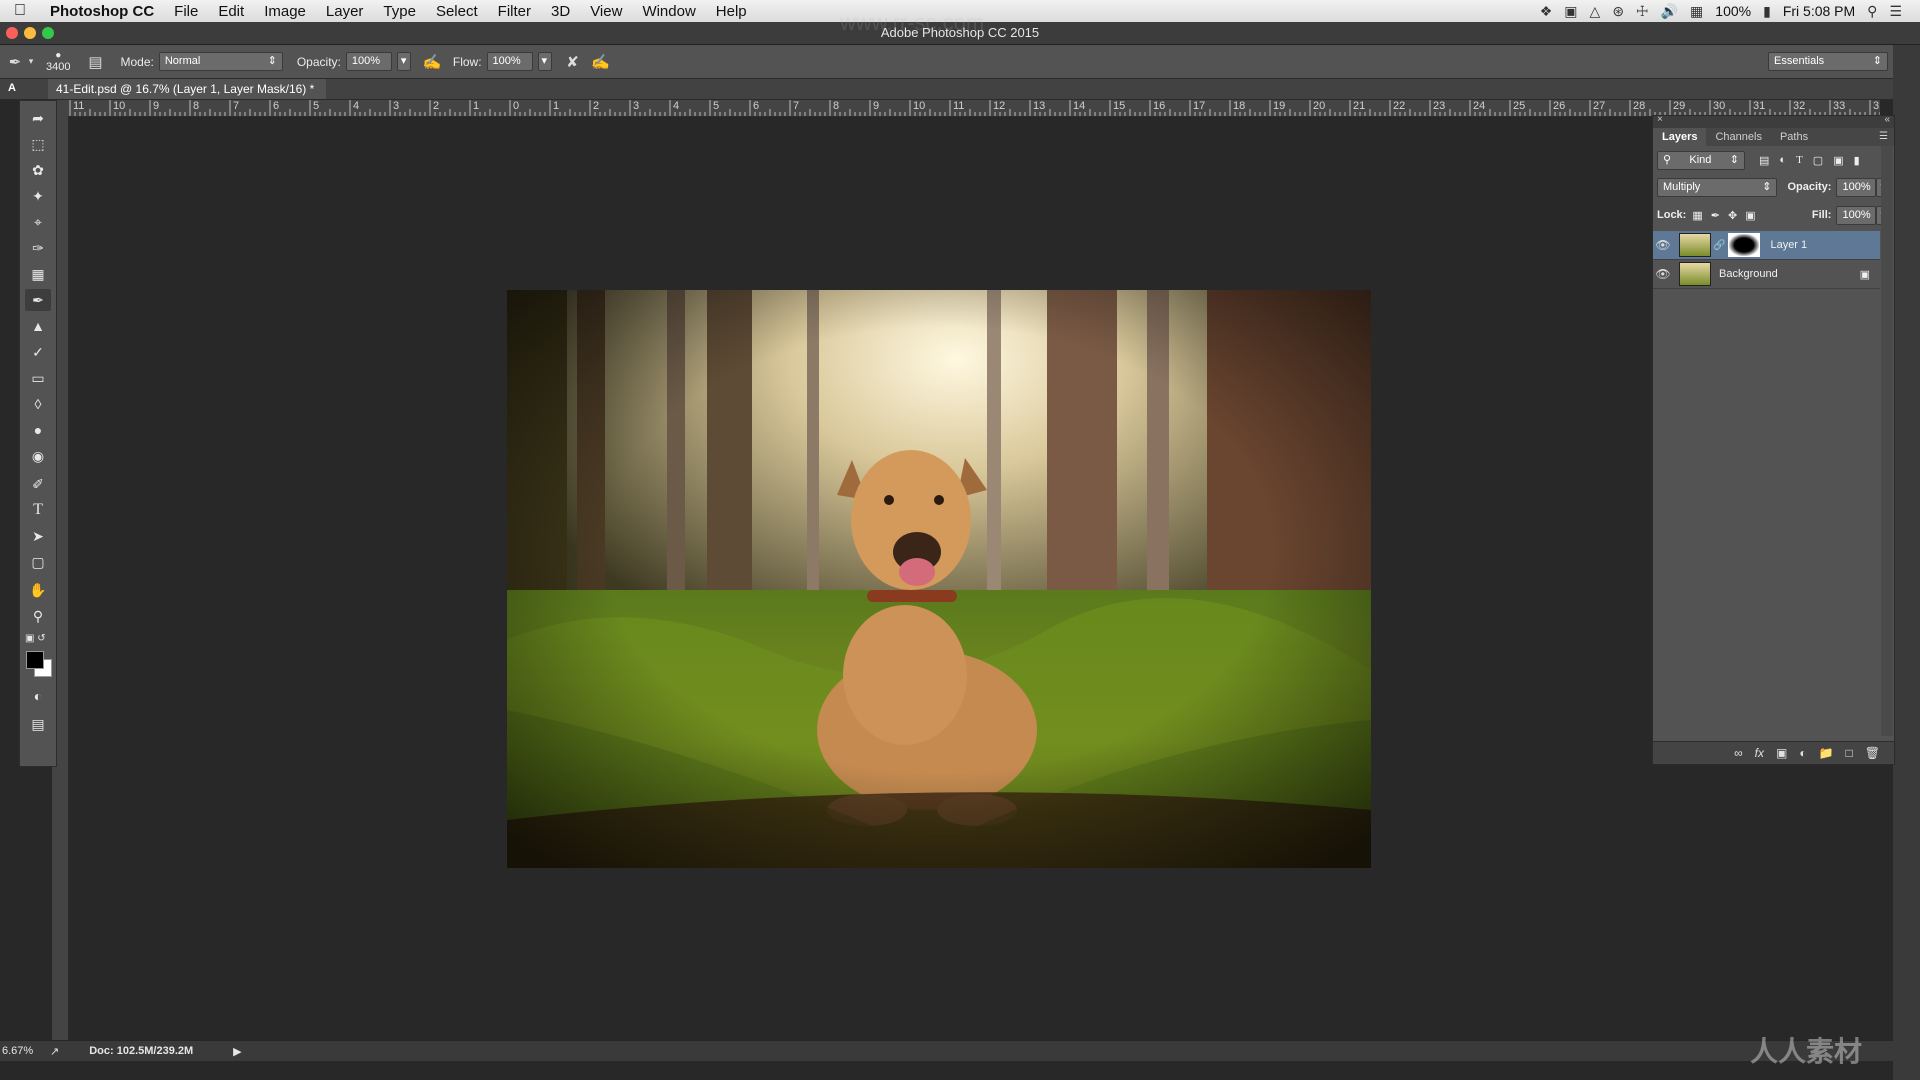 The width and height of the screenshot is (1920, 1080). What do you see at coordinates (38, 144) in the screenshot?
I see `marquee-tool-icon: ⬚` at bounding box center [38, 144].